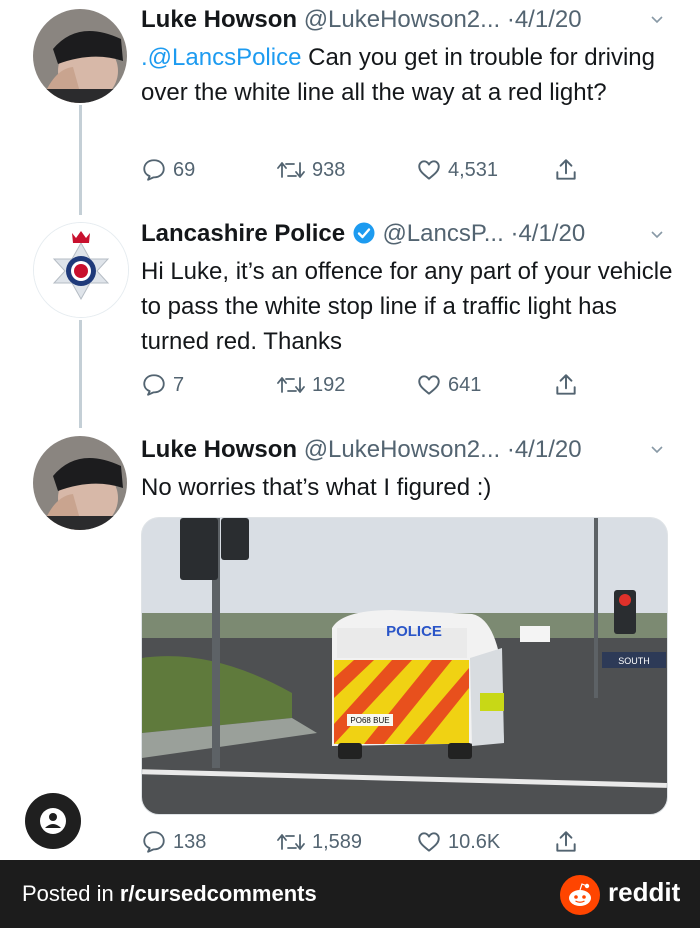  I want to click on posted-in-text: Posted in r/cursedcomments, so click(169, 894).